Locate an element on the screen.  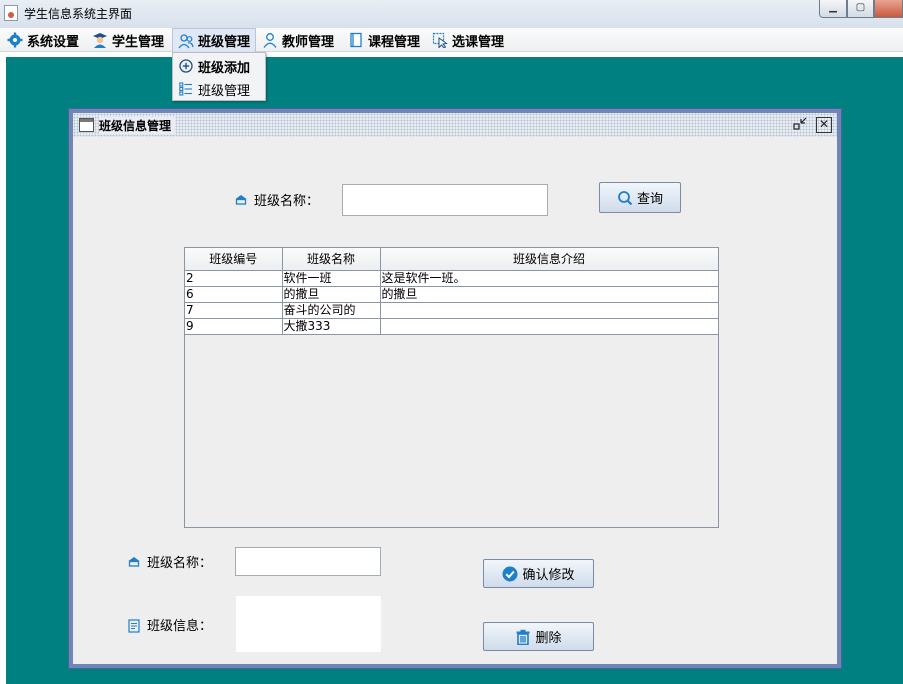
search-button: 查询 is located at coordinates (640, 197).